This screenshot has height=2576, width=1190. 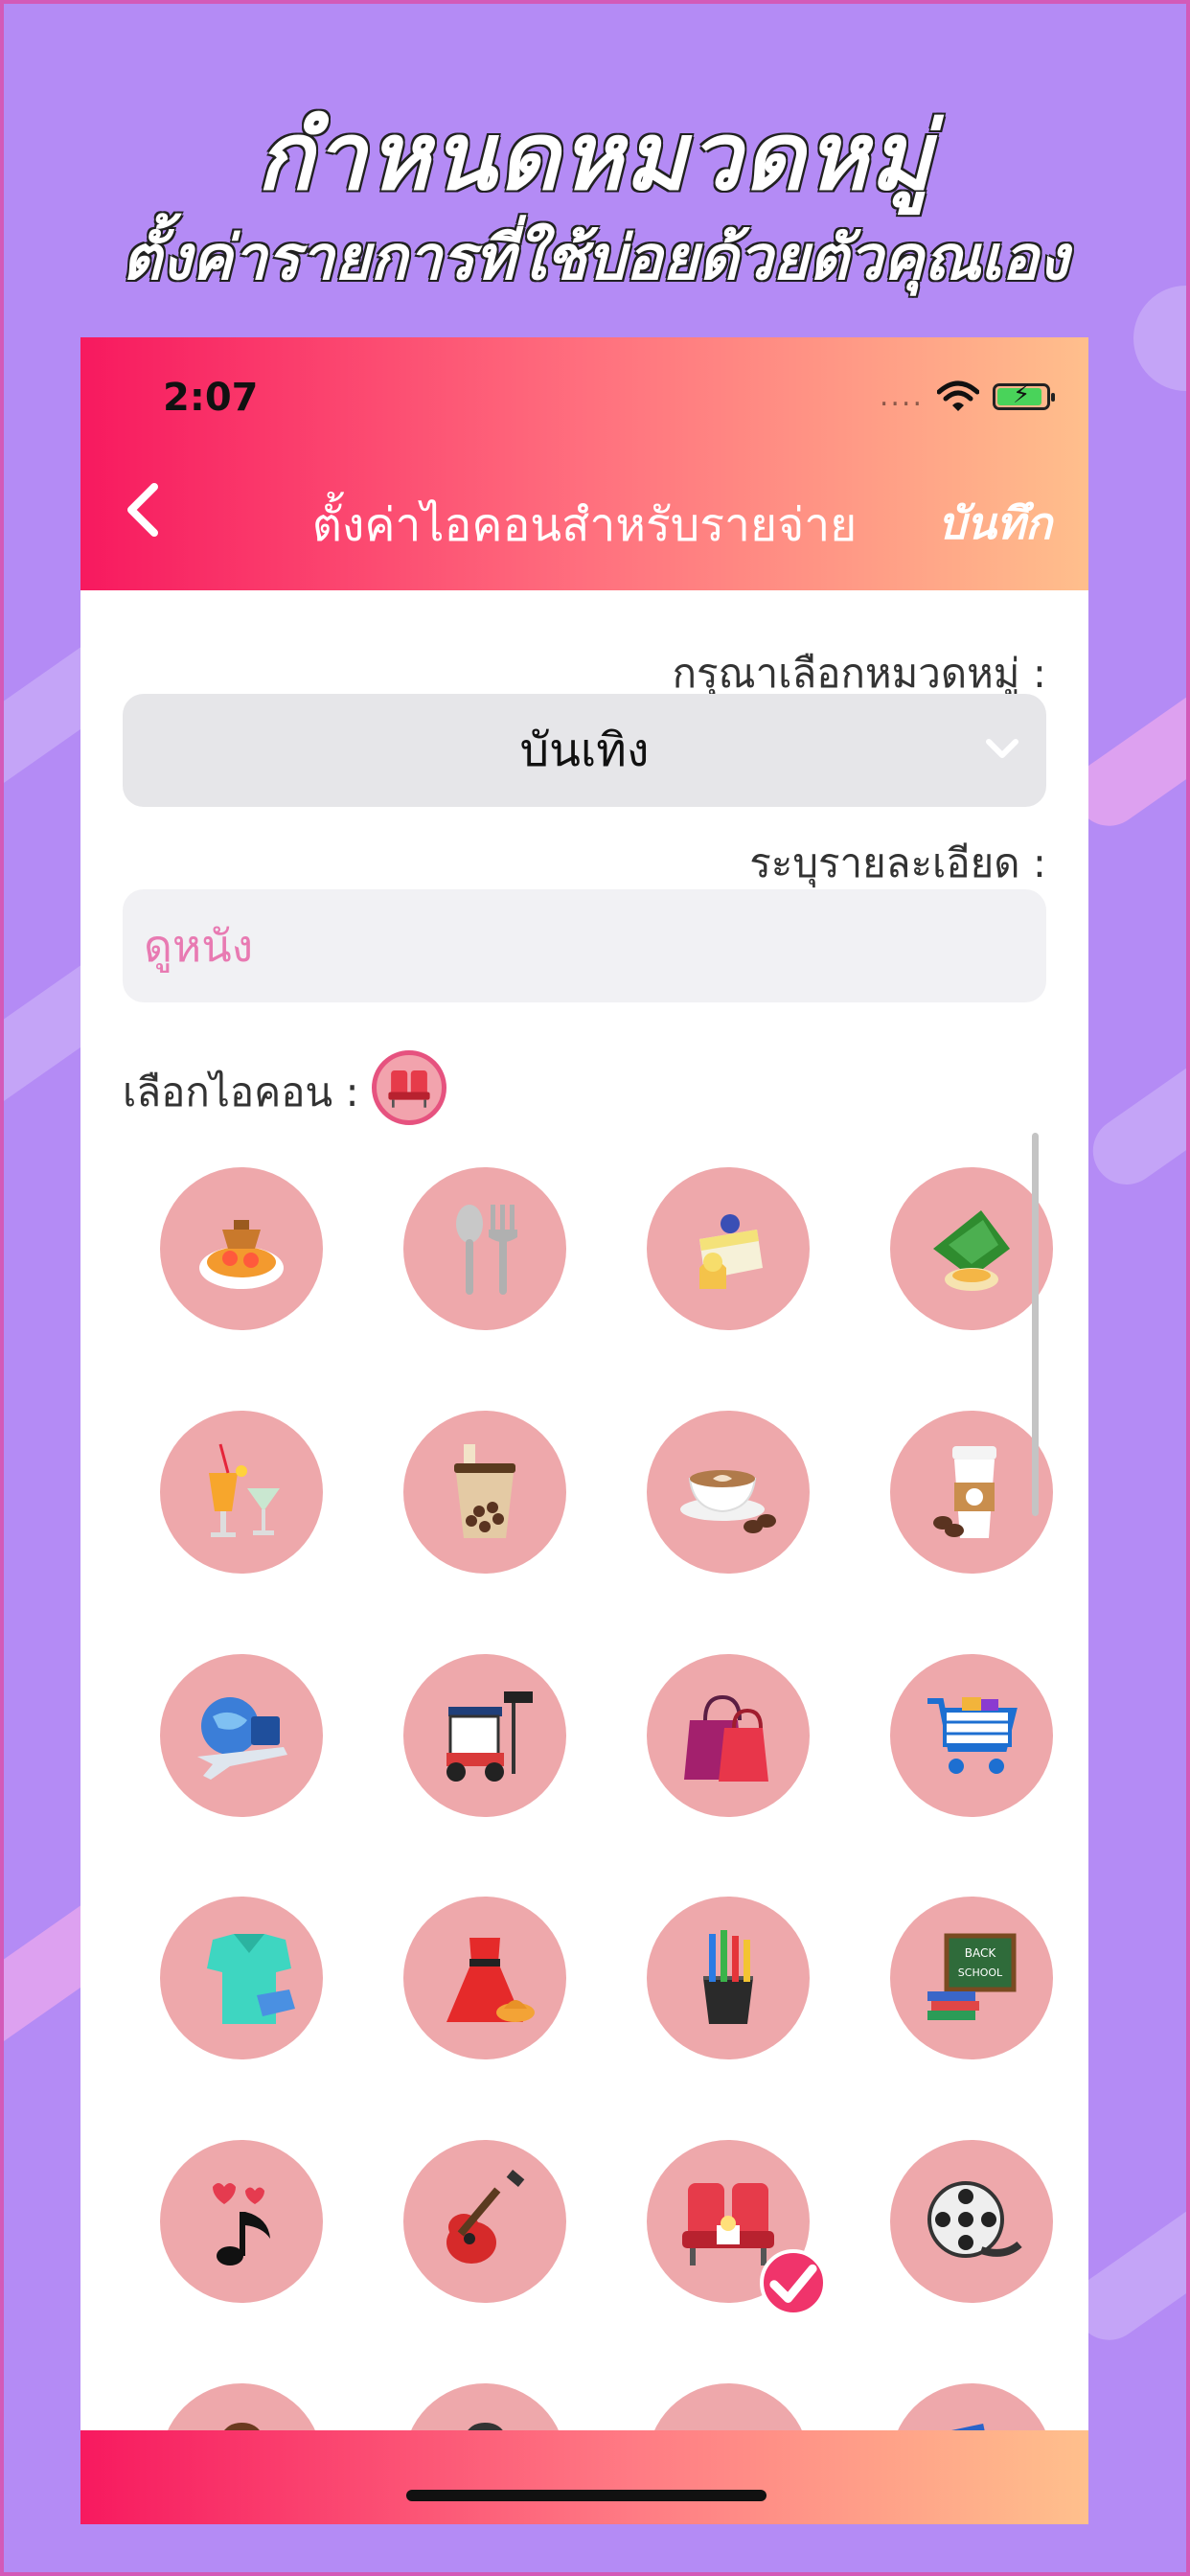 I want to click on scrollbar, so click(x=1036, y=1324).